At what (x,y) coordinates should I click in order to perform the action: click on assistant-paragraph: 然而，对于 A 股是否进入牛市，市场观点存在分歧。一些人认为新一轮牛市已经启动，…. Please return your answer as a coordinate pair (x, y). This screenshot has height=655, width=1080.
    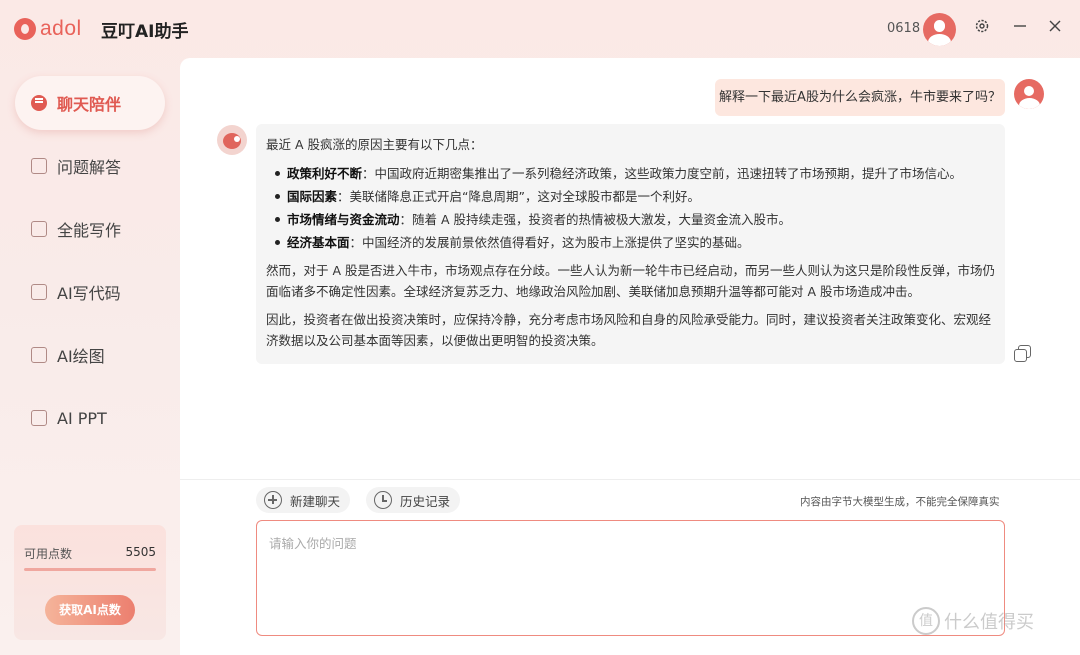
    Looking at the image, I should click on (631, 281).